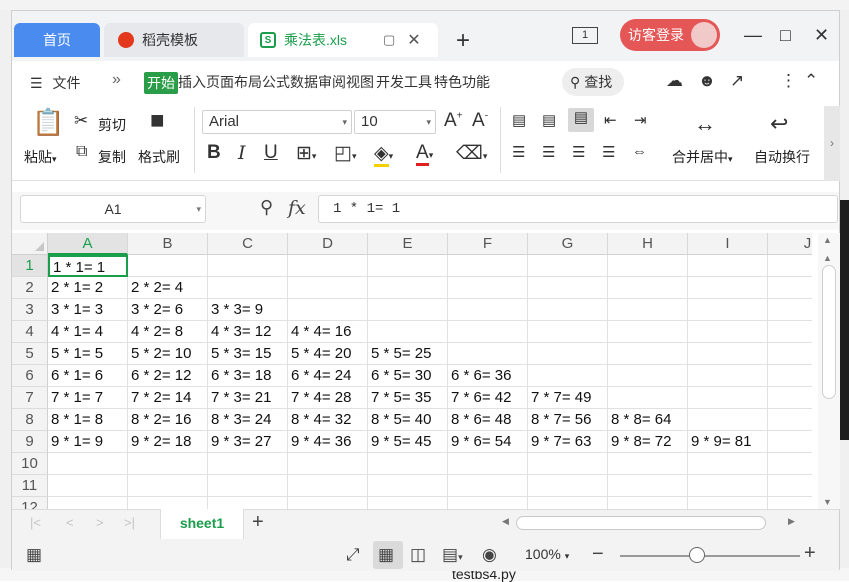 This screenshot has height=582, width=849. What do you see at coordinates (174, 40) in the screenshot?
I see `tab-docer-templates: 稻壳模板` at bounding box center [174, 40].